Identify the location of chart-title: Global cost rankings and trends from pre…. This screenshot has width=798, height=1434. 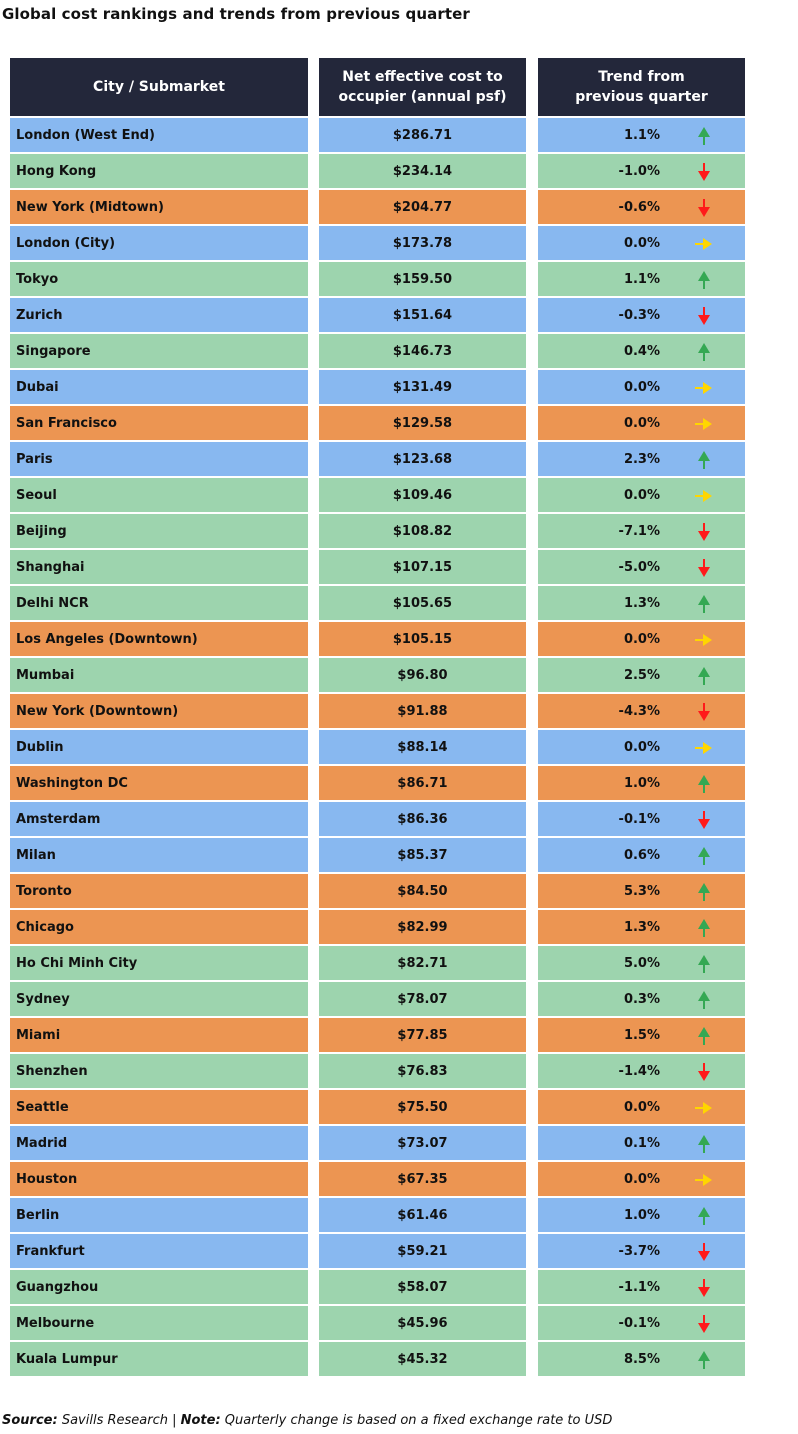
(236, 14).